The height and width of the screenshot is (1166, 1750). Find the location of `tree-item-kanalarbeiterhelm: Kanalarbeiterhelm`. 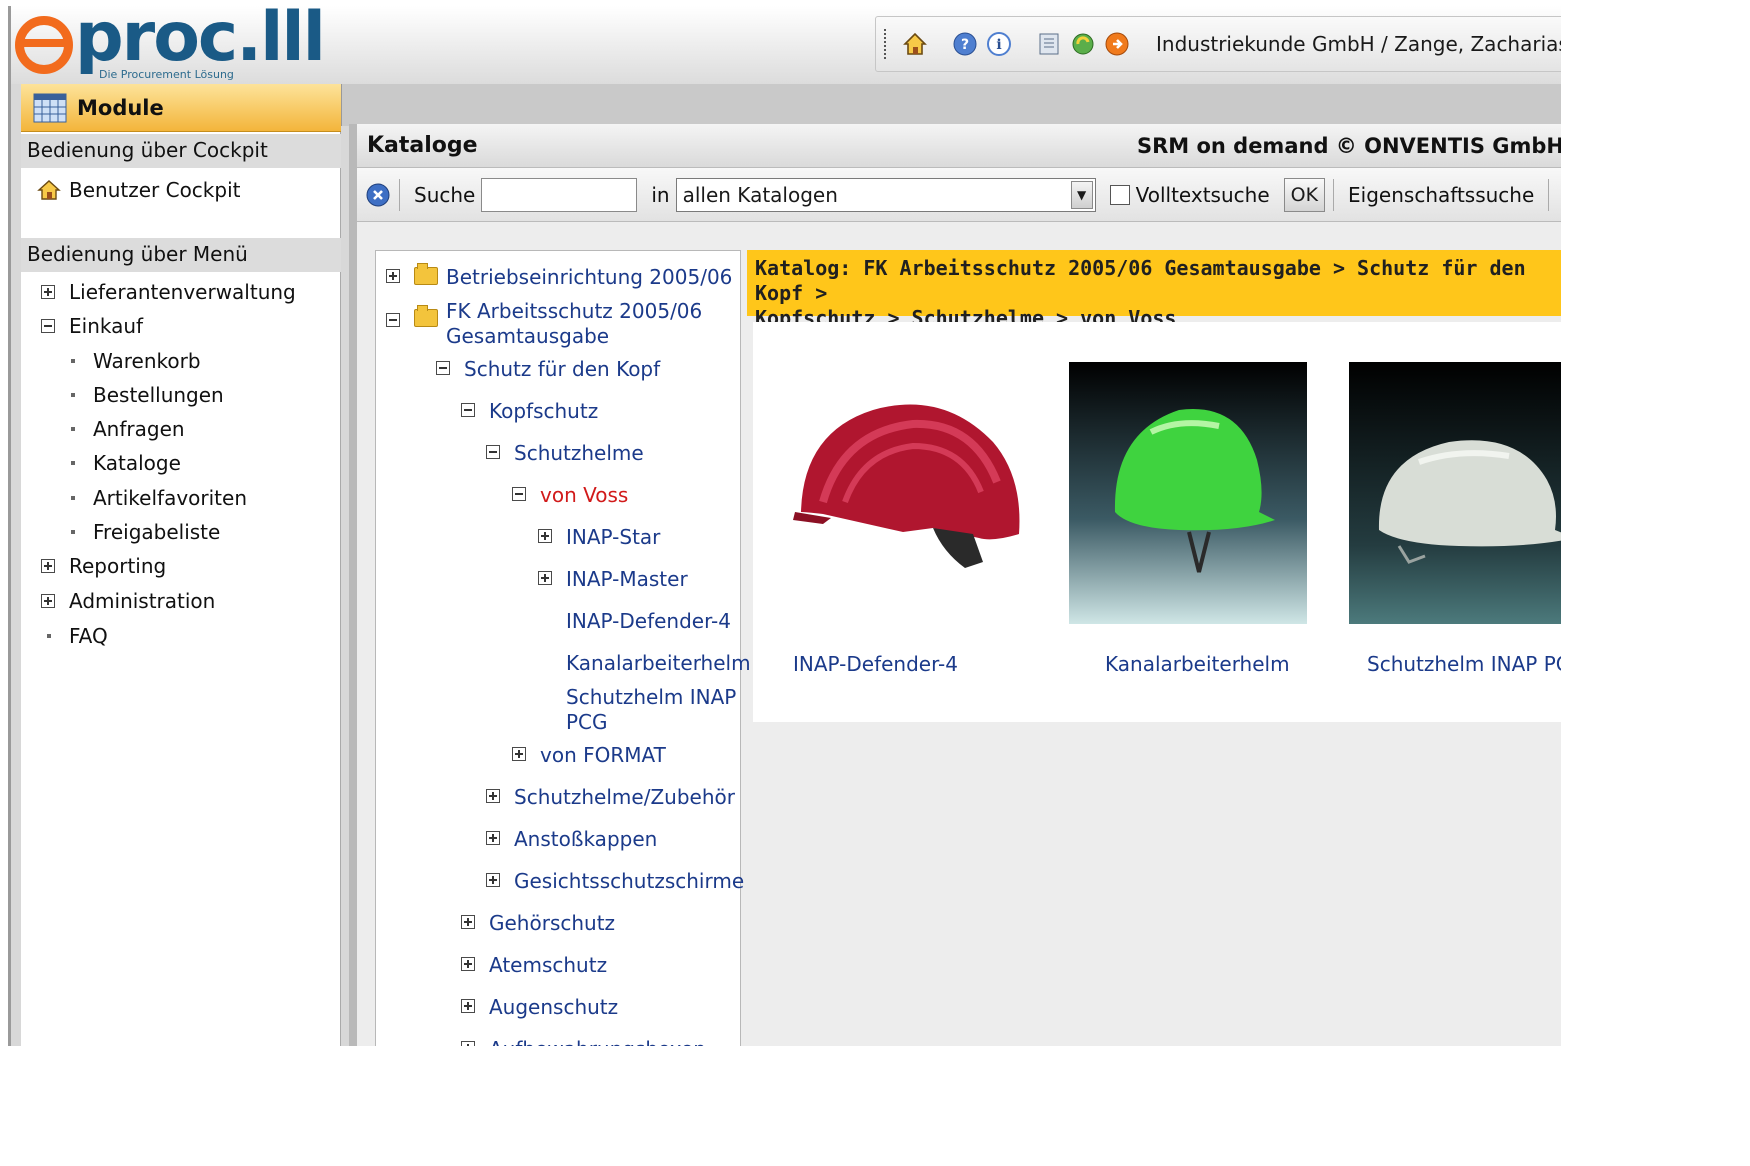

tree-item-kanalarbeiterhelm: Kanalarbeiterhelm is located at coordinates (658, 663).